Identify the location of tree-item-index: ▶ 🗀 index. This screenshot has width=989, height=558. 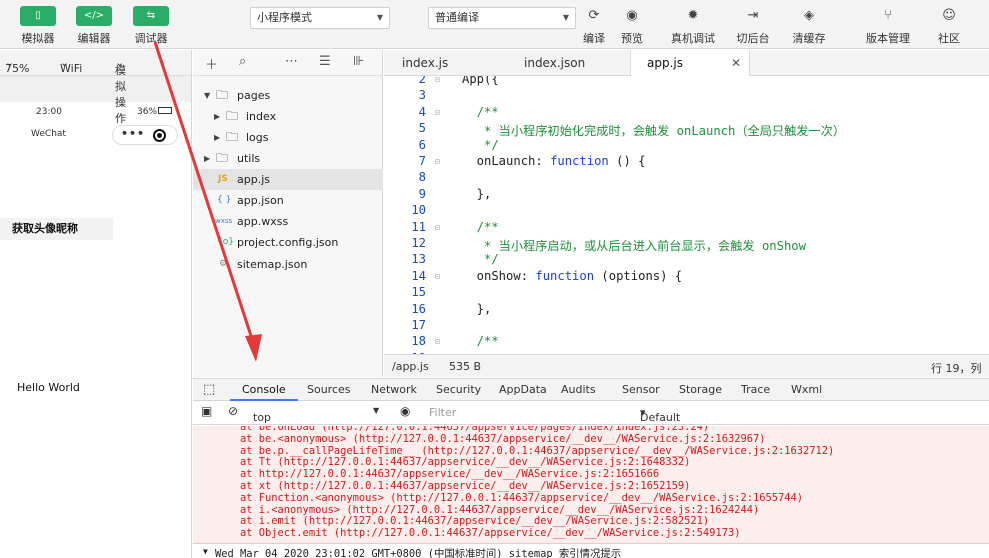
(288, 116).